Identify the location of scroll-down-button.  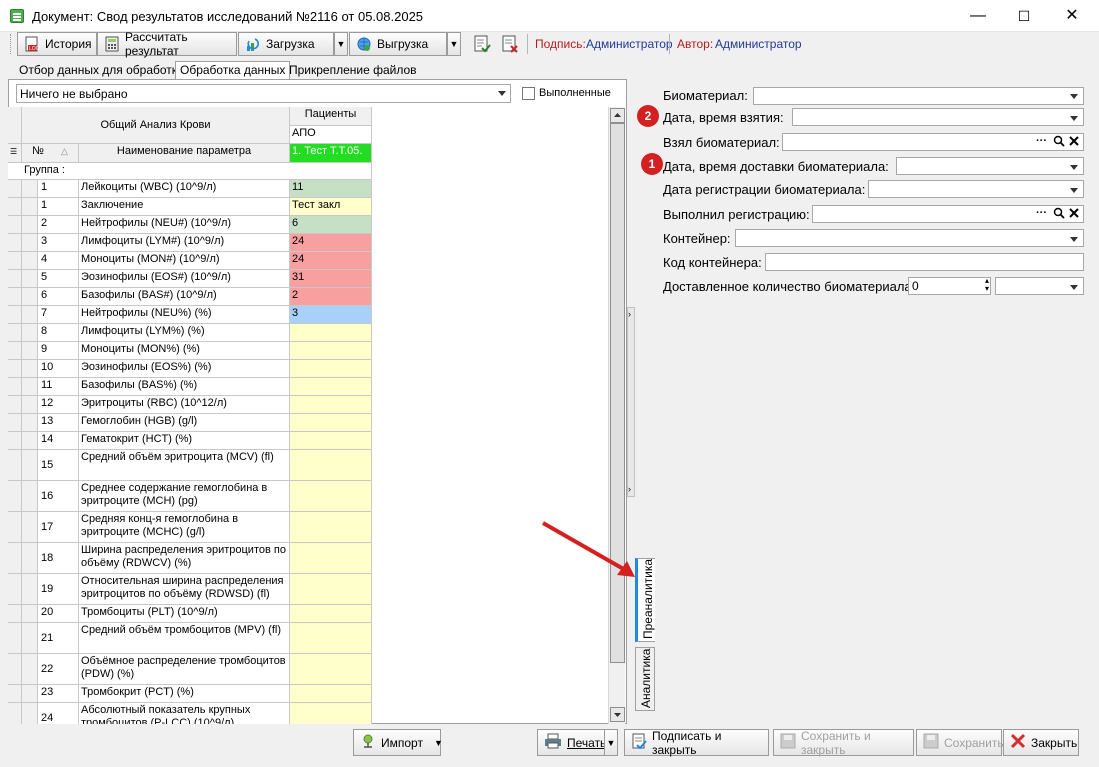
(617, 714).